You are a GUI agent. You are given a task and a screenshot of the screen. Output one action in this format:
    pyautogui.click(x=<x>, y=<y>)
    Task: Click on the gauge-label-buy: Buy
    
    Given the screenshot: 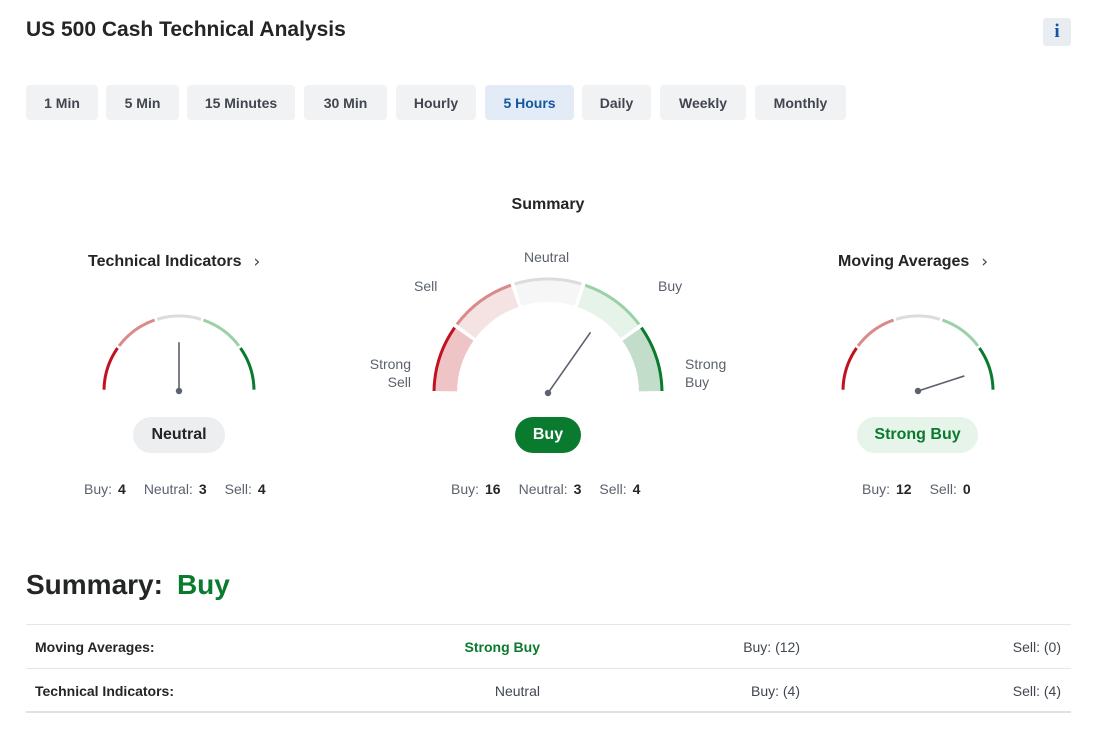 What is the action you would take?
    pyautogui.click(x=670, y=286)
    